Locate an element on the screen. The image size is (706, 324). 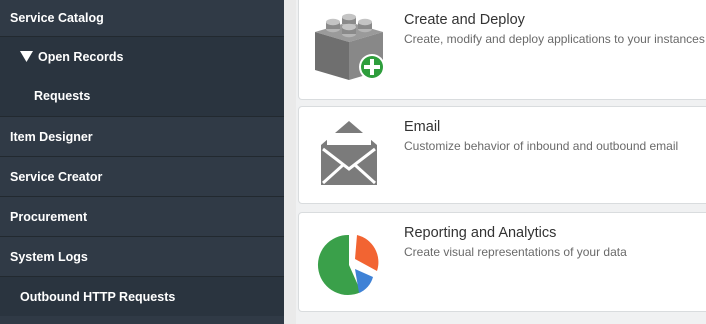
card-title: Create and Deploy is located at coordinates (464, 20).